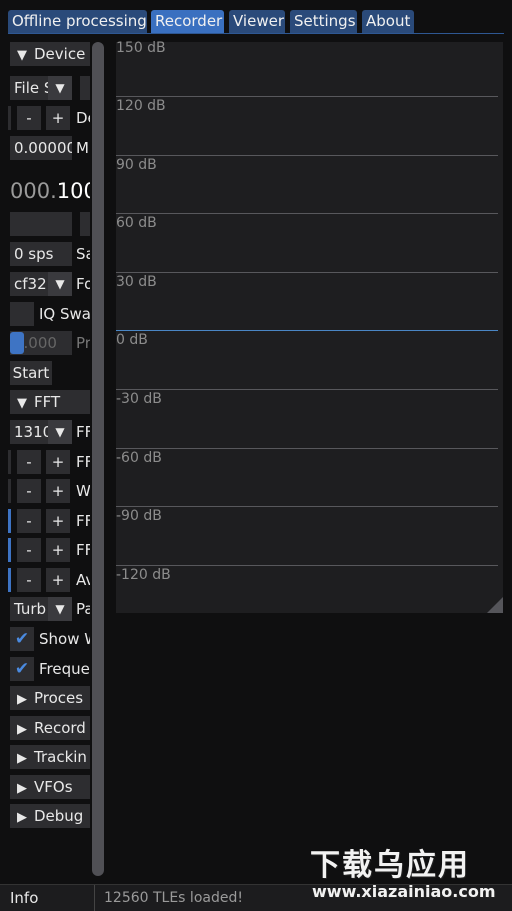 The height and width of the screenshot is (911, 512). I want to click on vfos-section-header: ▶ VFOs, so click(50, 787).